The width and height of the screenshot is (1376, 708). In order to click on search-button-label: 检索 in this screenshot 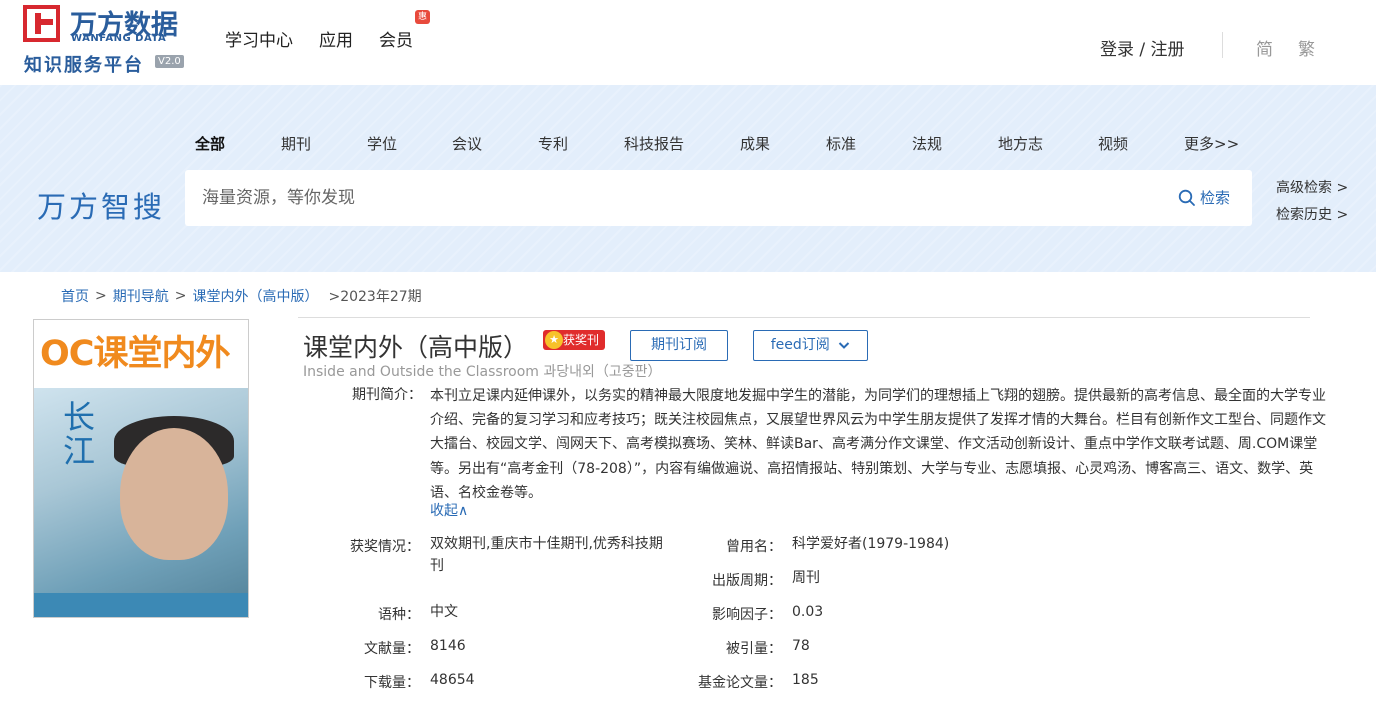, I will do `click(1215, 198)`.